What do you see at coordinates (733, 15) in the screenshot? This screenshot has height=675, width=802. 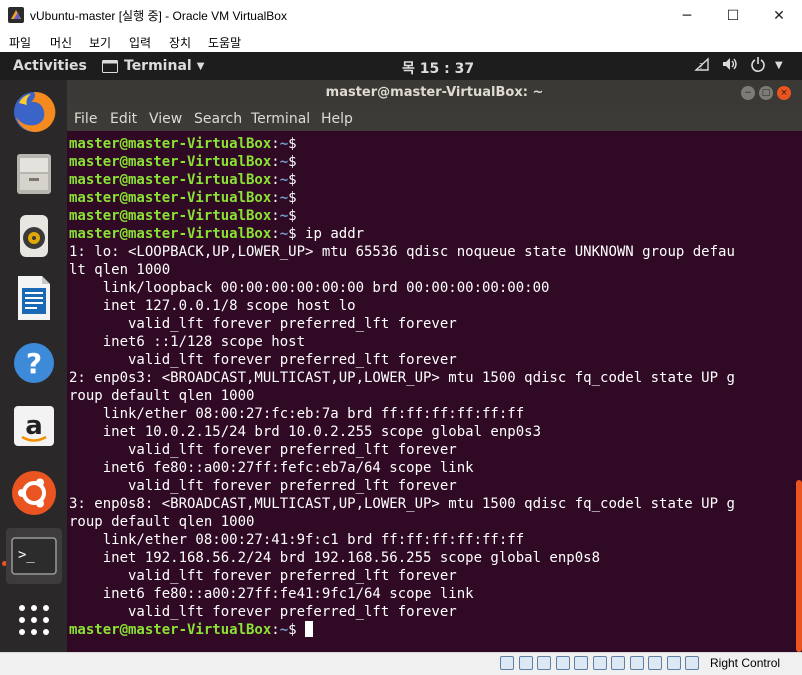 I see `maximize-button: ☐` at bounding box center [733, 15].